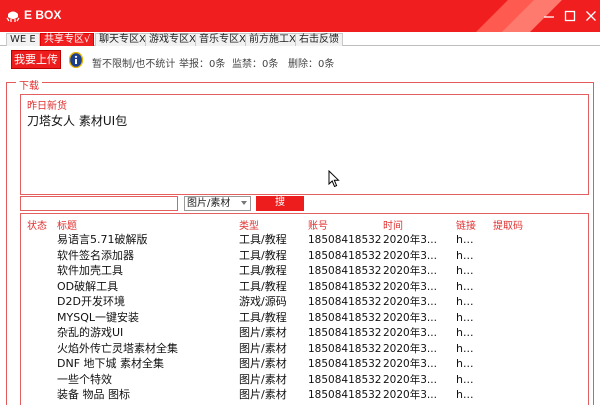 This screenshot has width=600, height=405. Describe the element at coordinates (591, 16) in the screenshot. I see `close-icon` at that location.